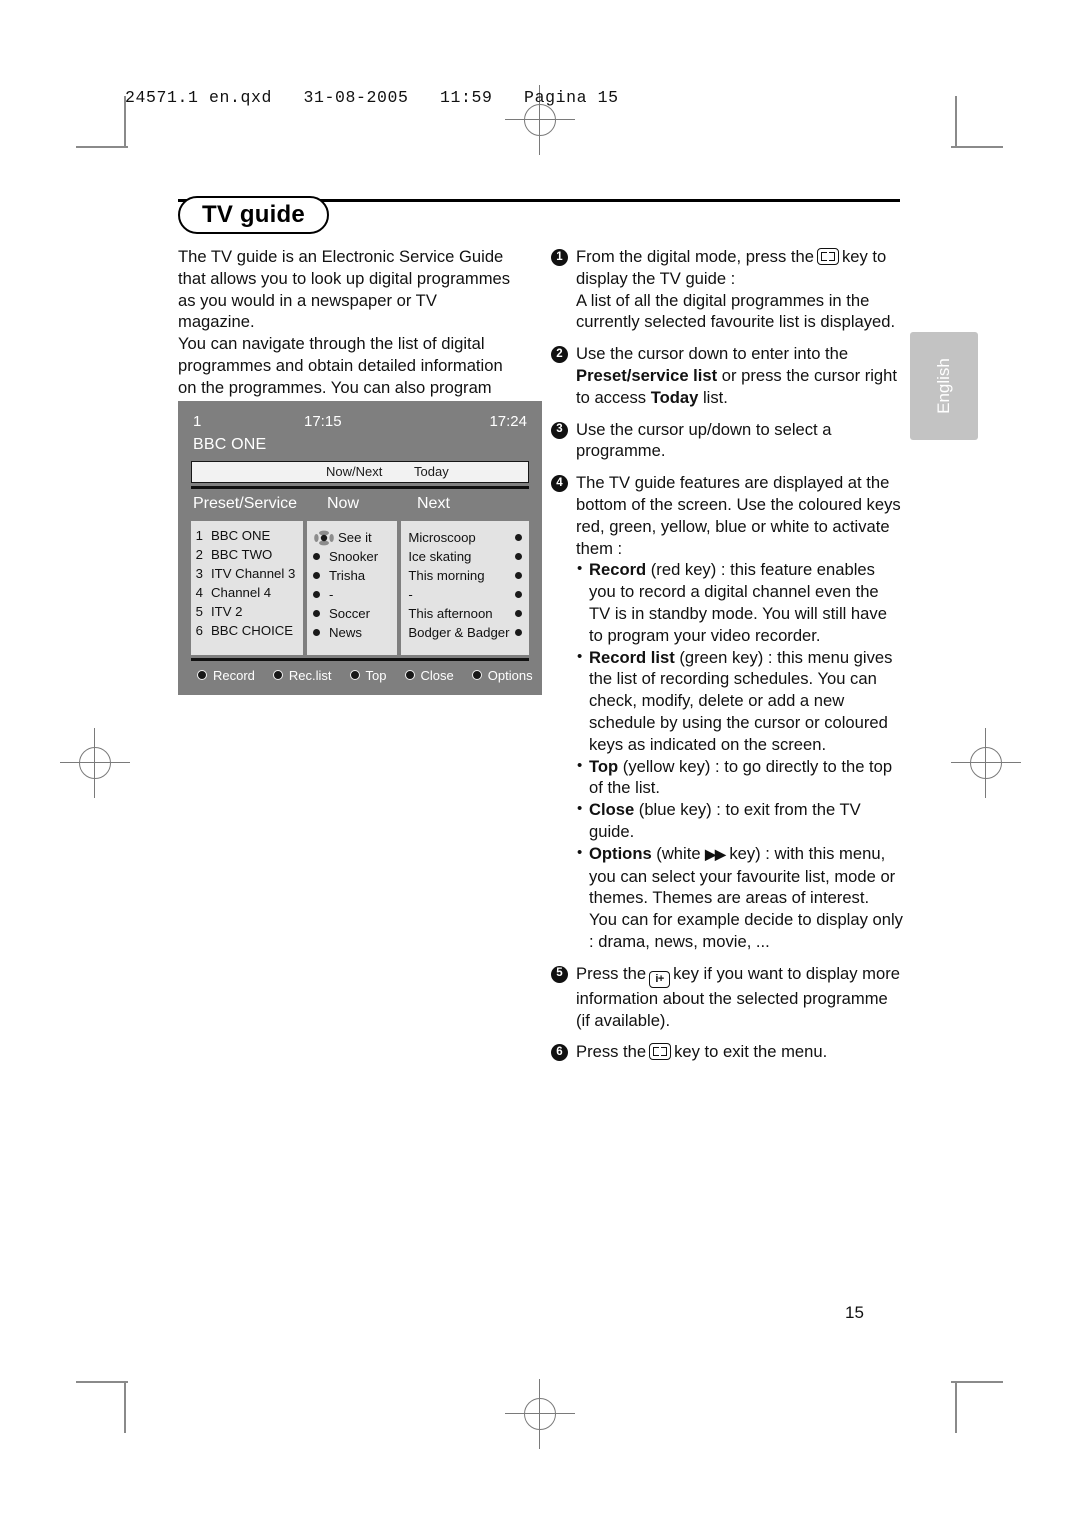  I want to click on list-item: News, so click(352, 632).